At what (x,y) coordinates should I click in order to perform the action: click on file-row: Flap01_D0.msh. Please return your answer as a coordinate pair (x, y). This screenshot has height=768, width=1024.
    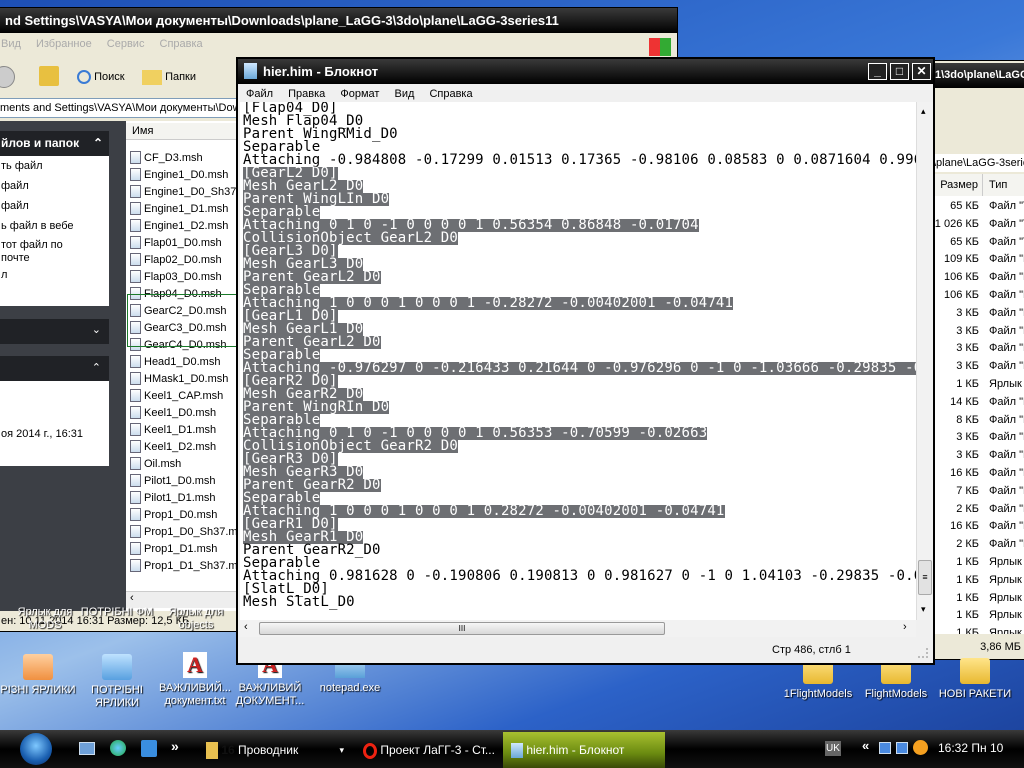
    Looking at the image, I should click on (176, 243).